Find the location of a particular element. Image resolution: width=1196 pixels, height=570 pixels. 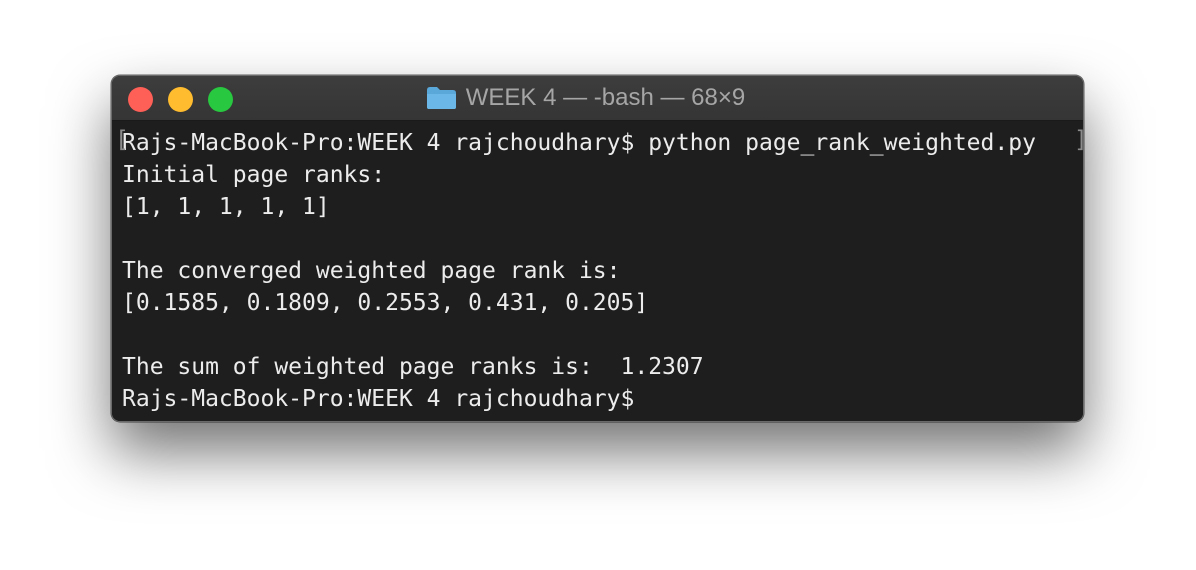

terminal-line-initial-values: [1, 1, 1, 1, 1] is located at coordinates (226, 207).